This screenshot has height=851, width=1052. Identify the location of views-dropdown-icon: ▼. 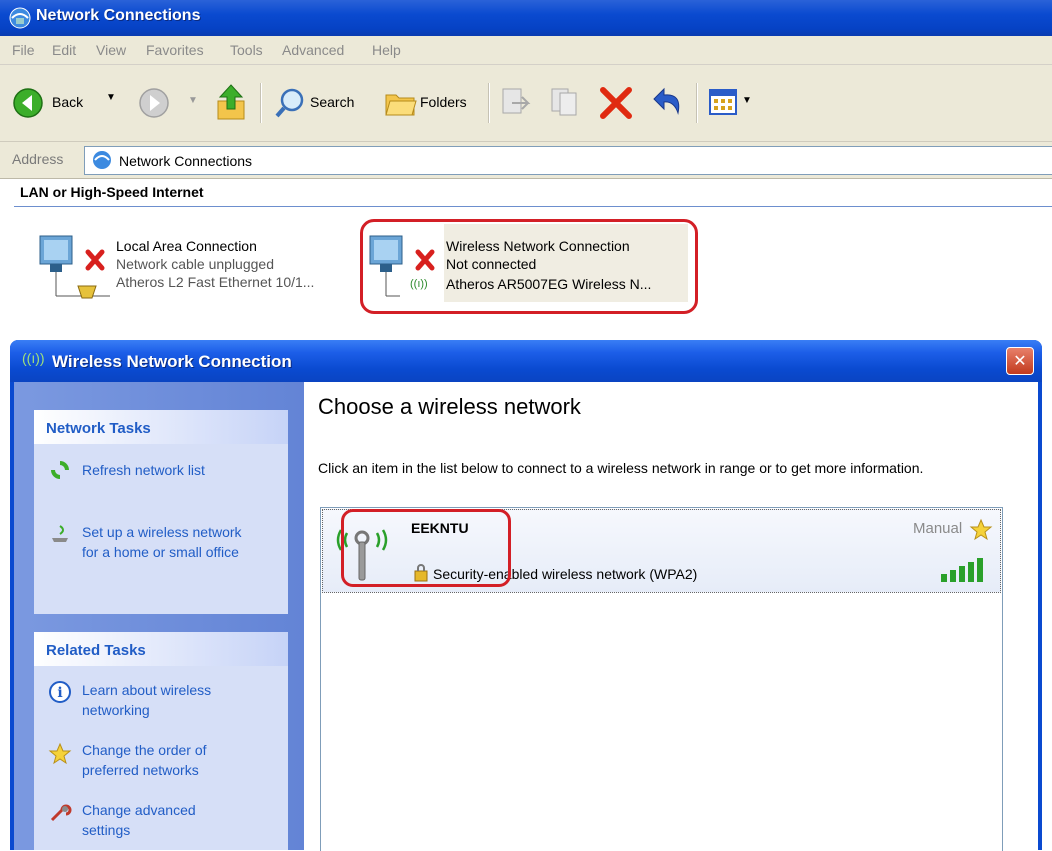
(747, 100).